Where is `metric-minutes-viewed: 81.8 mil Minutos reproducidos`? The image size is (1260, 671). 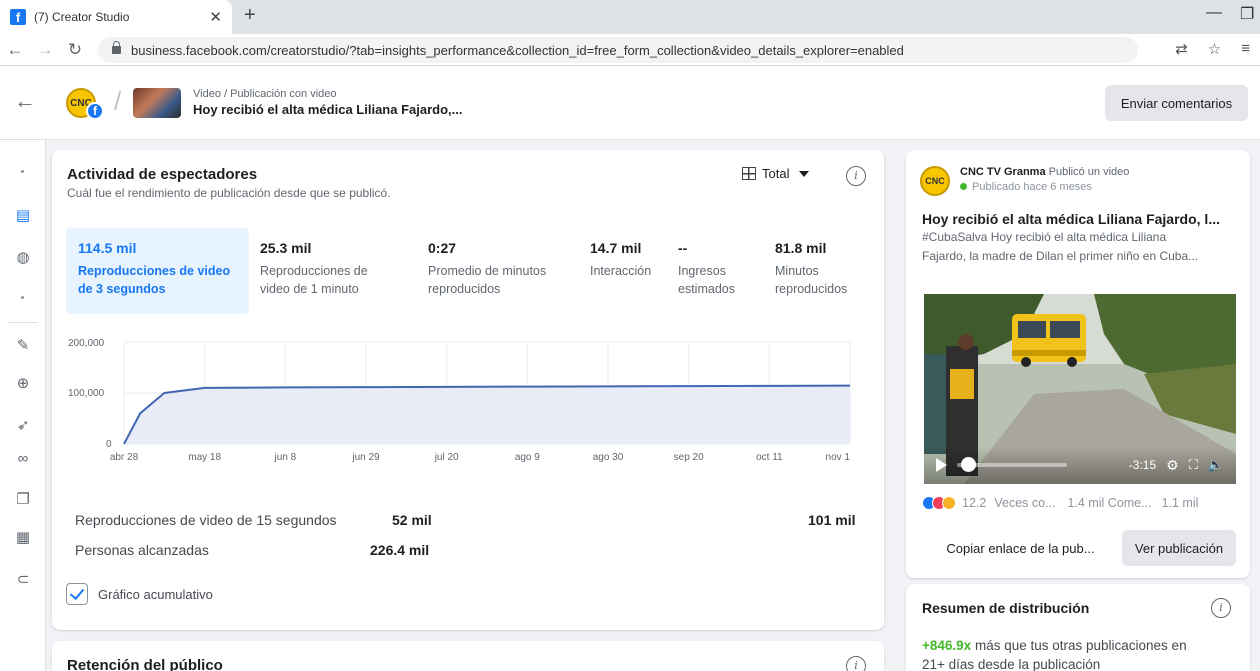 metric-minutes-viewed: 81.8 mil Minutos reproducidos is located at coordinates (815, 271).